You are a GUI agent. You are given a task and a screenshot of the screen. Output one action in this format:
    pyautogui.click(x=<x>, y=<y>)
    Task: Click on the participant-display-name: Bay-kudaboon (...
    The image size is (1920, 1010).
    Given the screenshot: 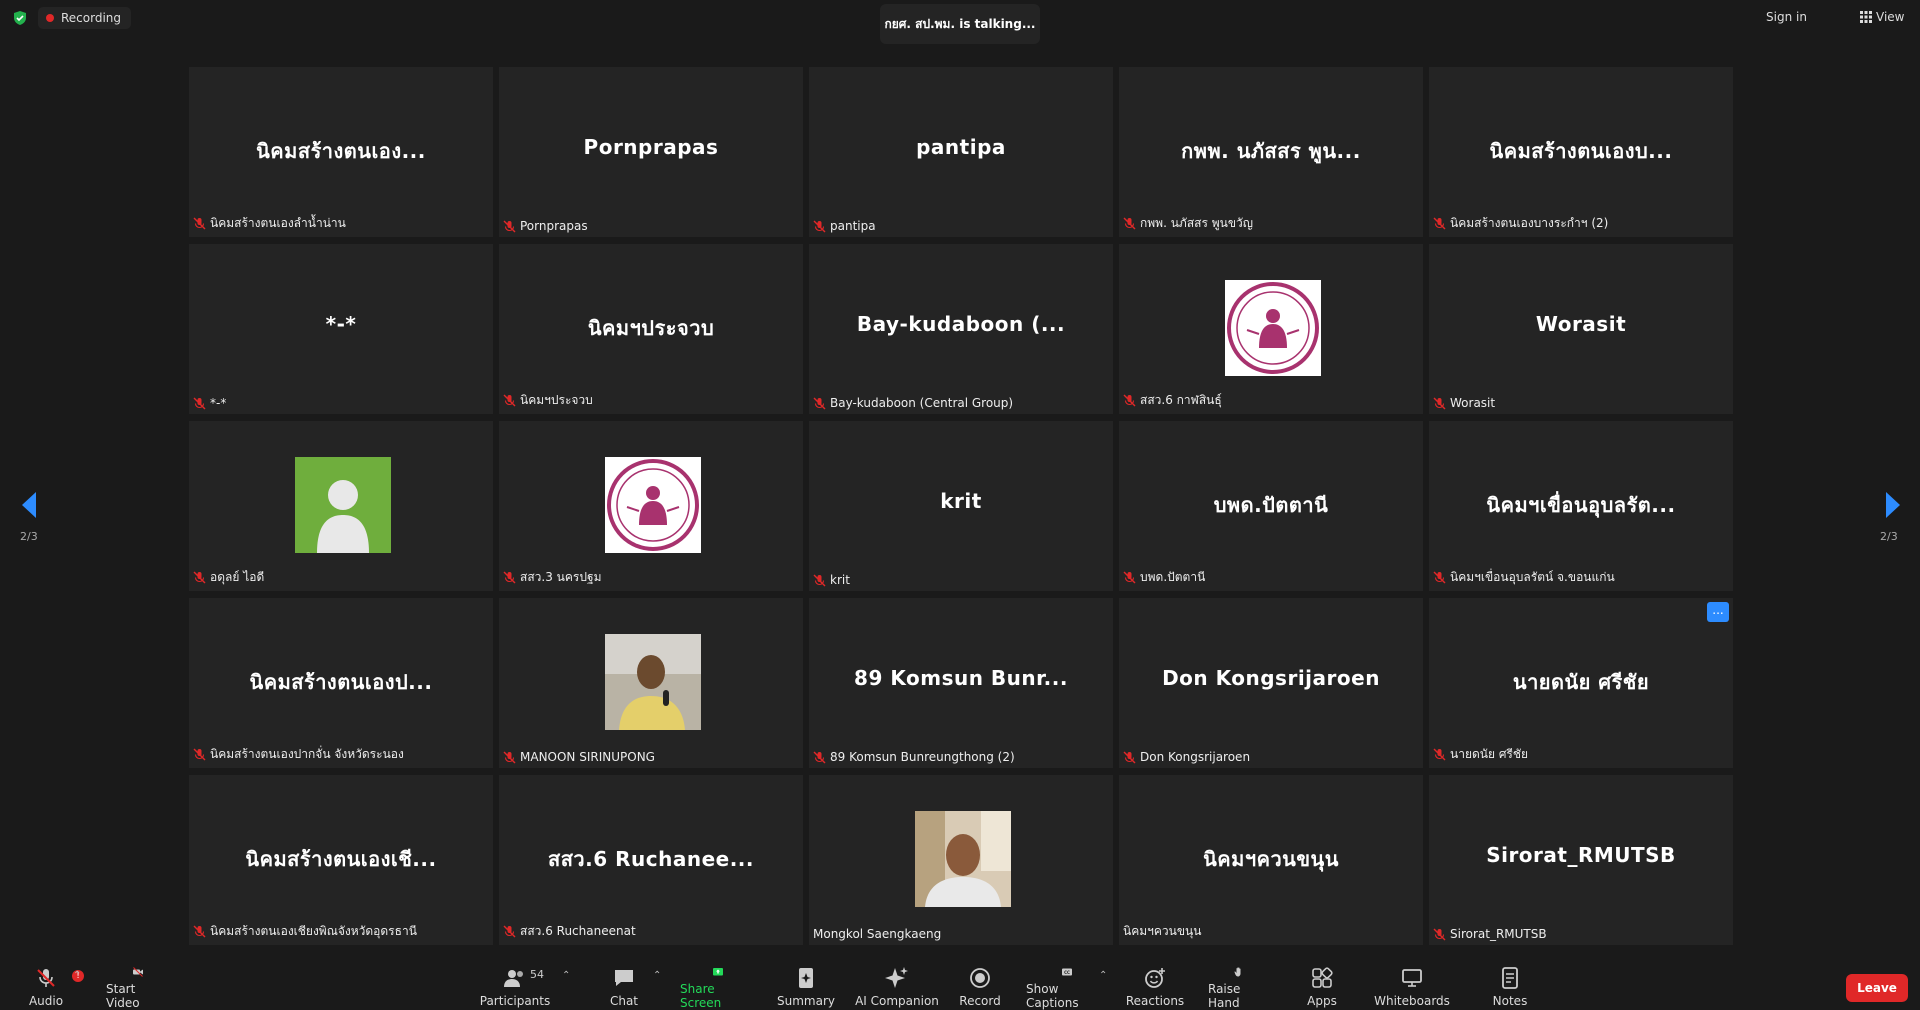 What is the action you would take?
    pyautogui.click(x=961, y=324)
    